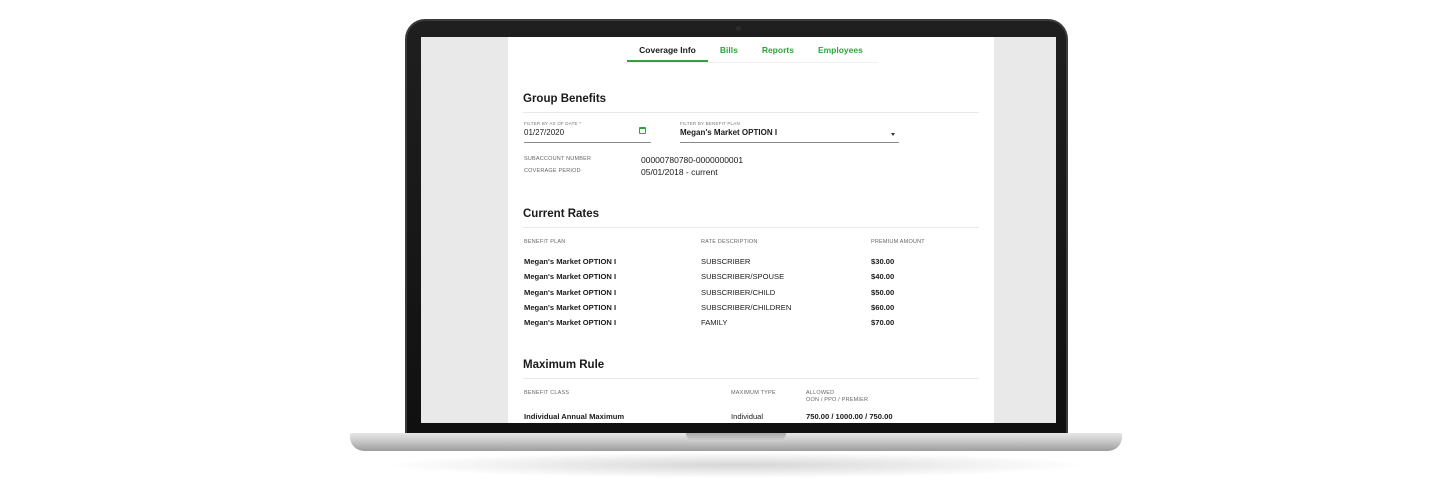  I want to click on cell-maximum-type: Individual, so click(747, 417).